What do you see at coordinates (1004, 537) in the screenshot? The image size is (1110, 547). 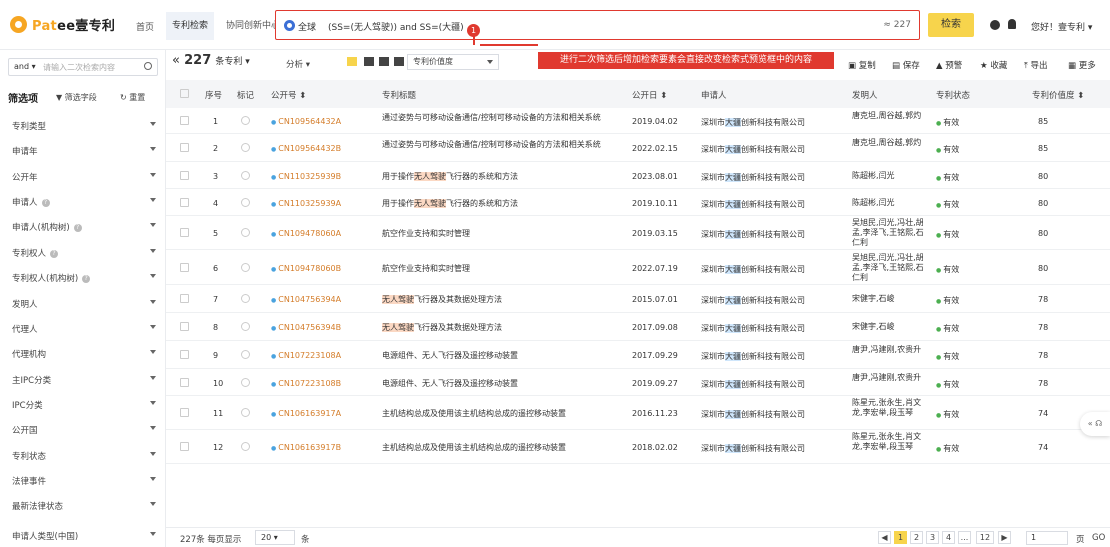 I see `next-page-button: ▶` at bounding box center [1004, 537].